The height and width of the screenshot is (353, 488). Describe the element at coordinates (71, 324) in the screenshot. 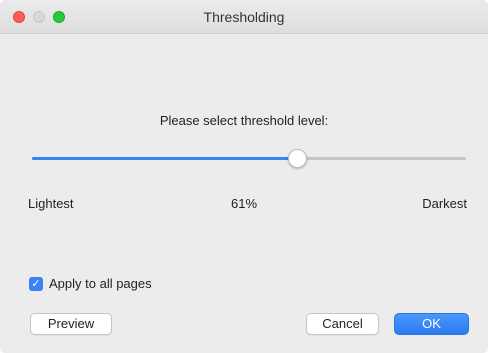

I see `preview-button: Preview` at that location.